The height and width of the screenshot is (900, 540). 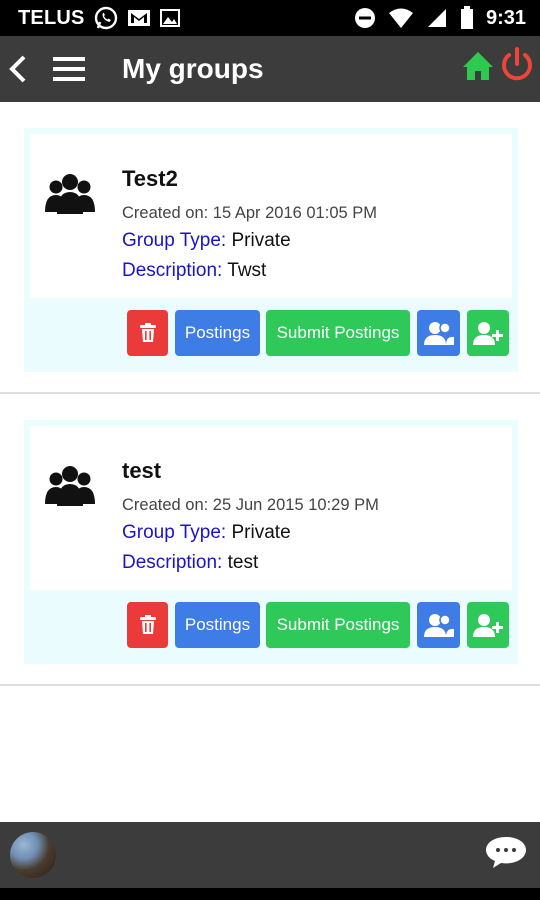 I want to click on group-description-value: test, so click(x=243, y=562).